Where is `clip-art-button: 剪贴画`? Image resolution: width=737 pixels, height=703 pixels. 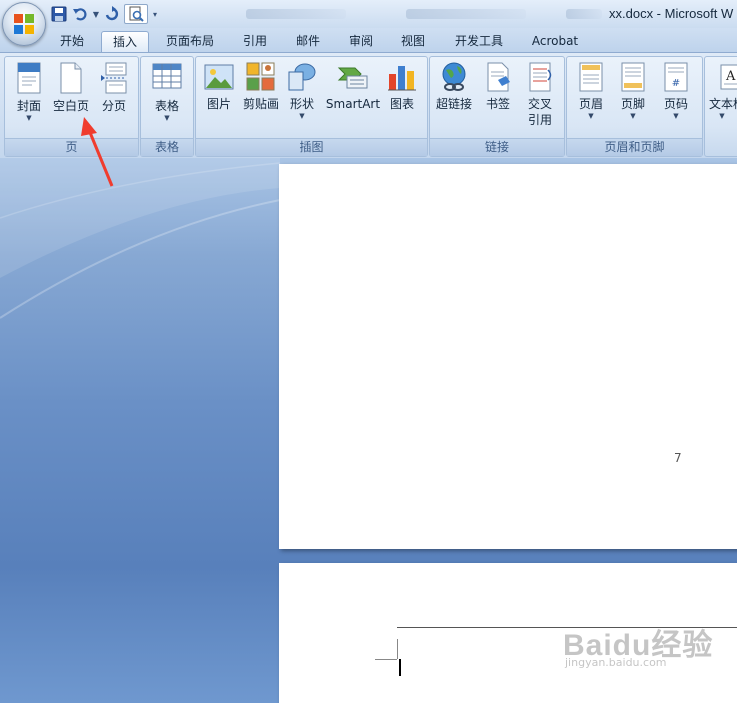
clip-art-button: 剪贴画 is located at coordinates (261, 87).